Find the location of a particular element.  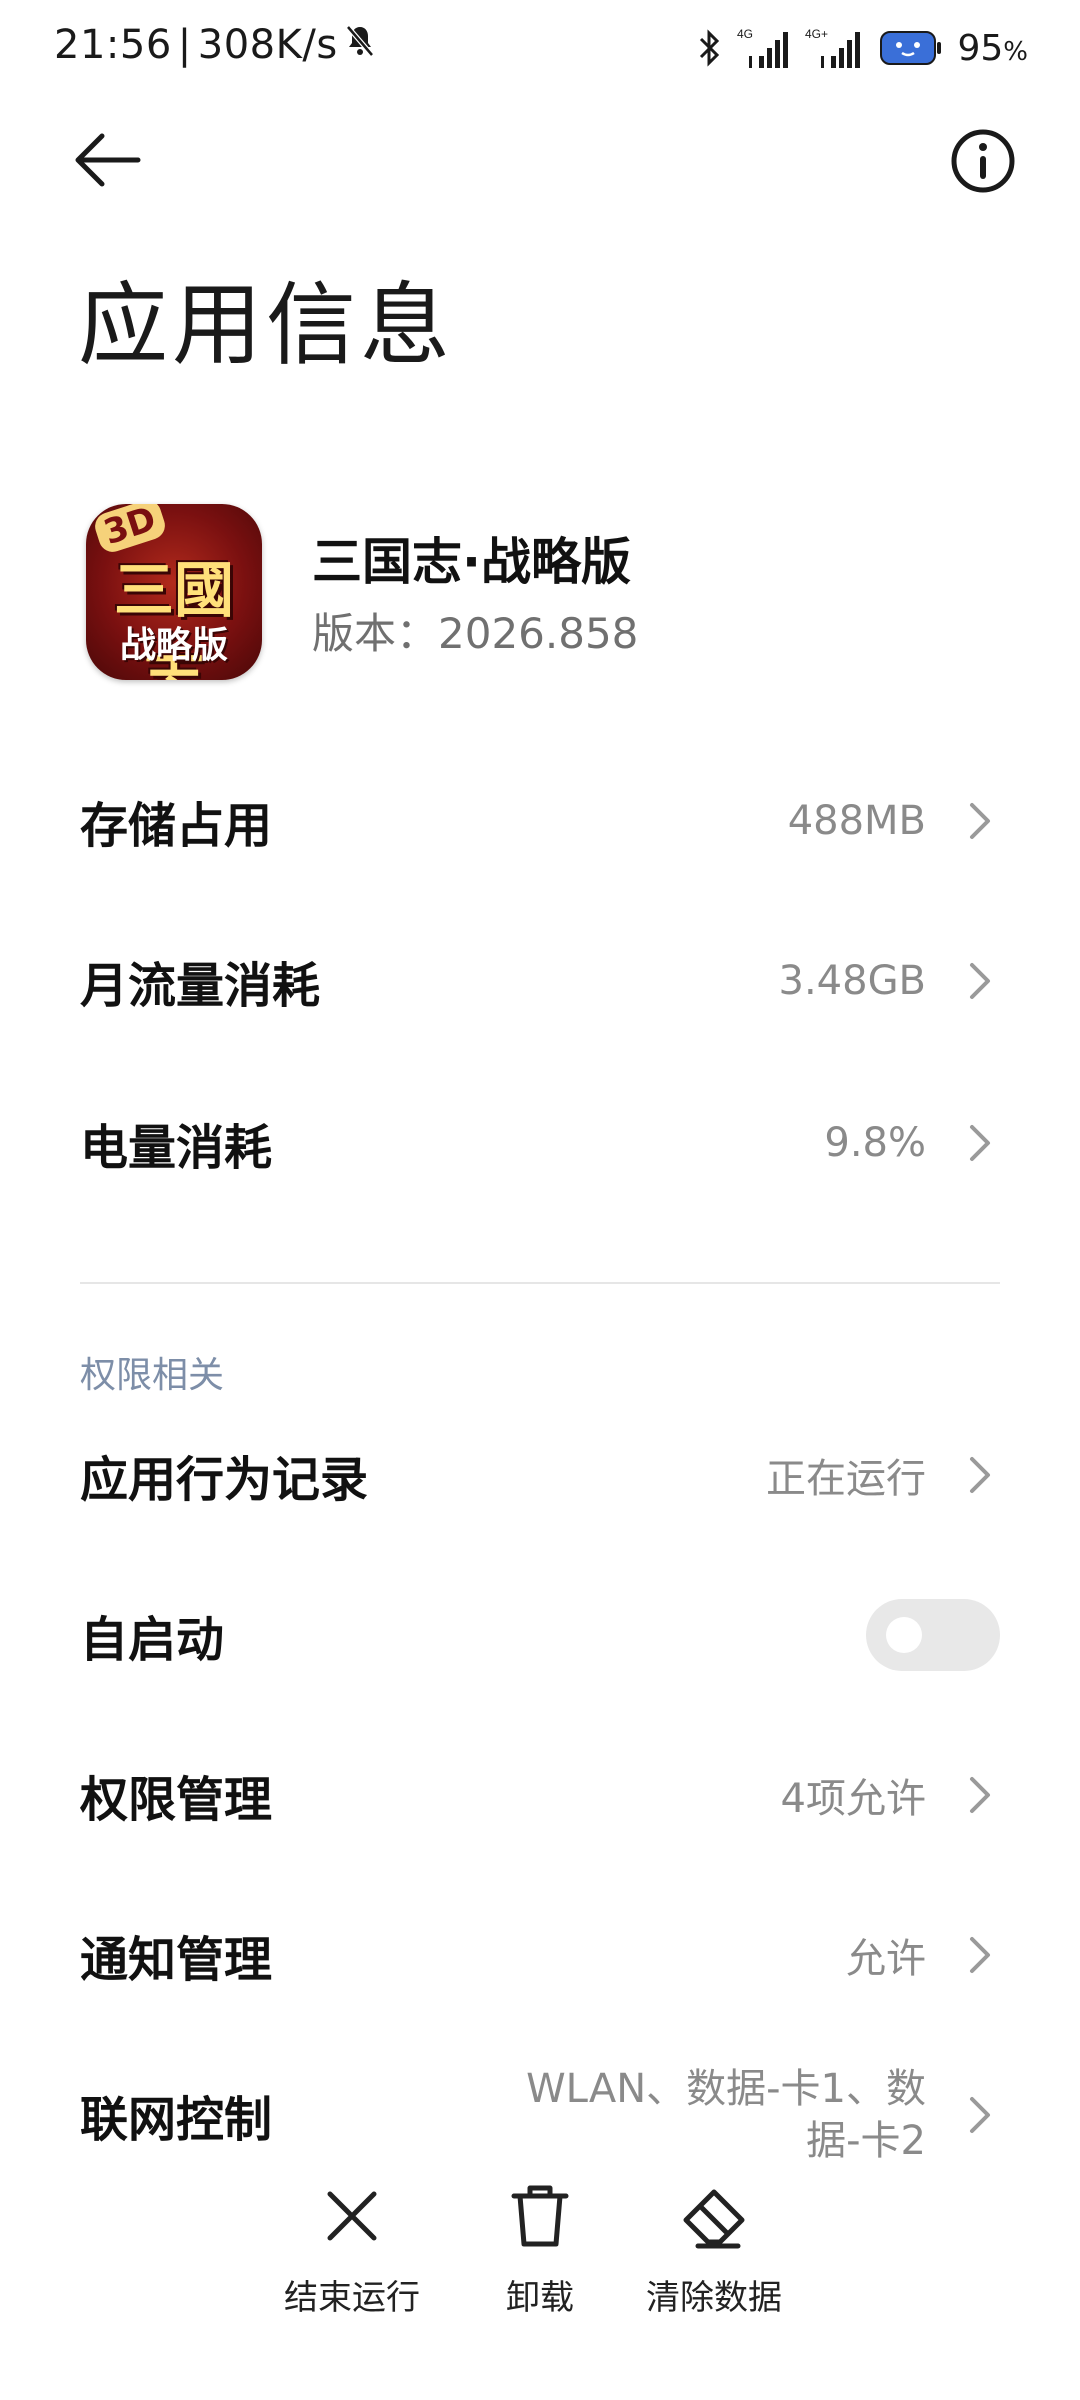

signal2-label: 4G+ is located at coordinates (816, 34).